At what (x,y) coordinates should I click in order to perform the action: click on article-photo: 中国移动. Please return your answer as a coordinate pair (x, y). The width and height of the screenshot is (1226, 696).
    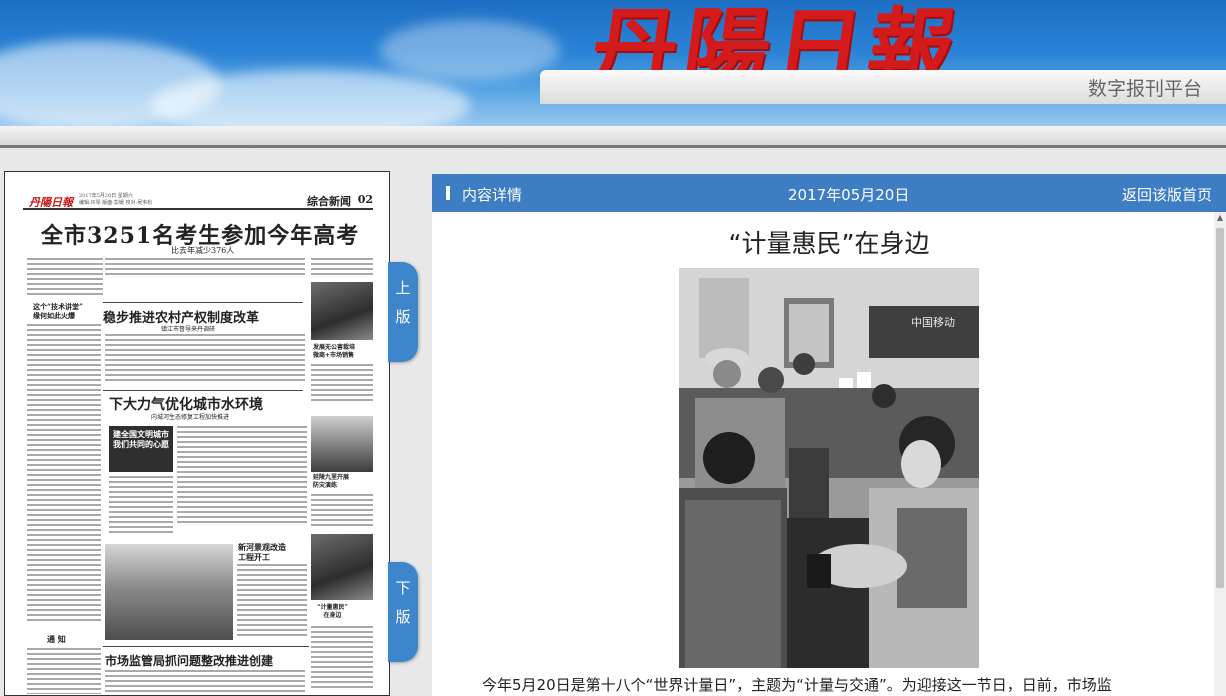
    Looking at the image, I should click on (829, 468).